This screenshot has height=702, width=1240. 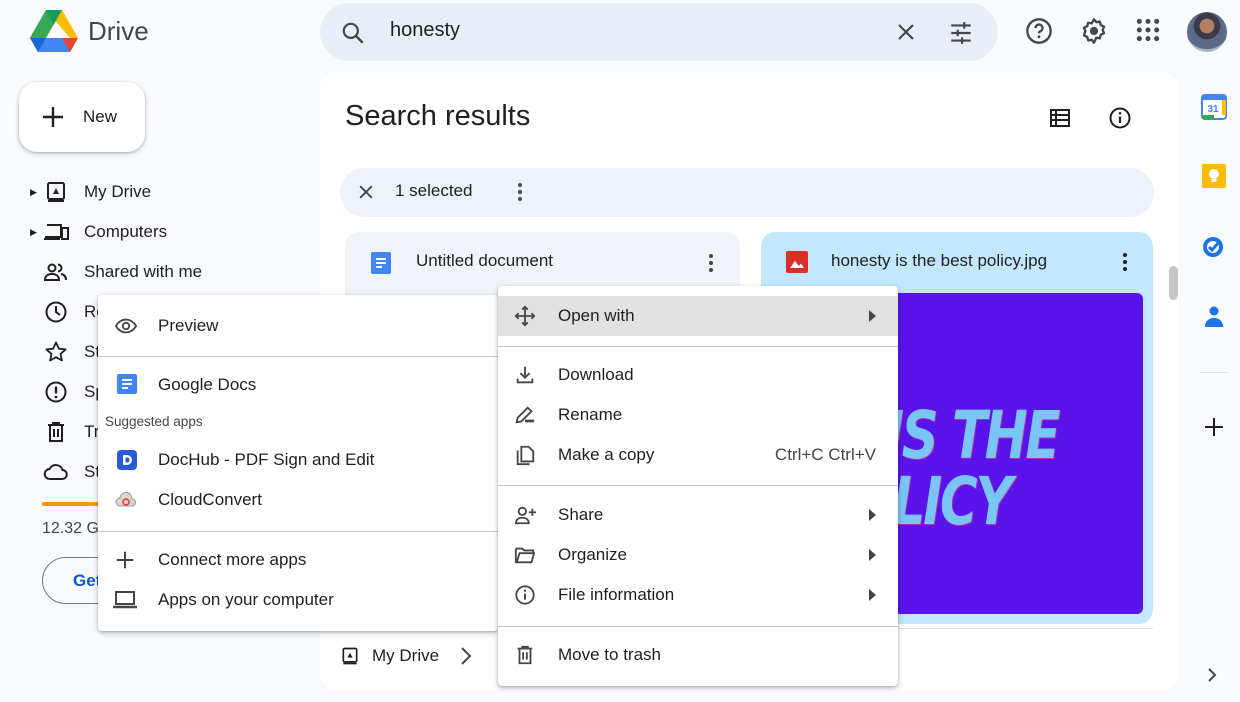 I want to click on svg-text: 31, so click(x=1213, y=109).